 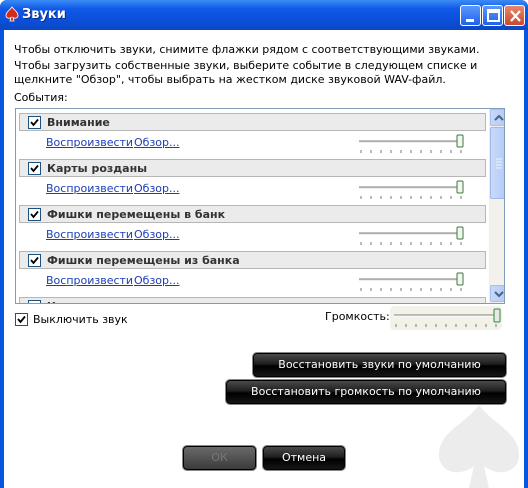 What do you see at coordinates (497, 315) in the screenshot?
I see `volume-thumb` at bounding box center [497, 315].